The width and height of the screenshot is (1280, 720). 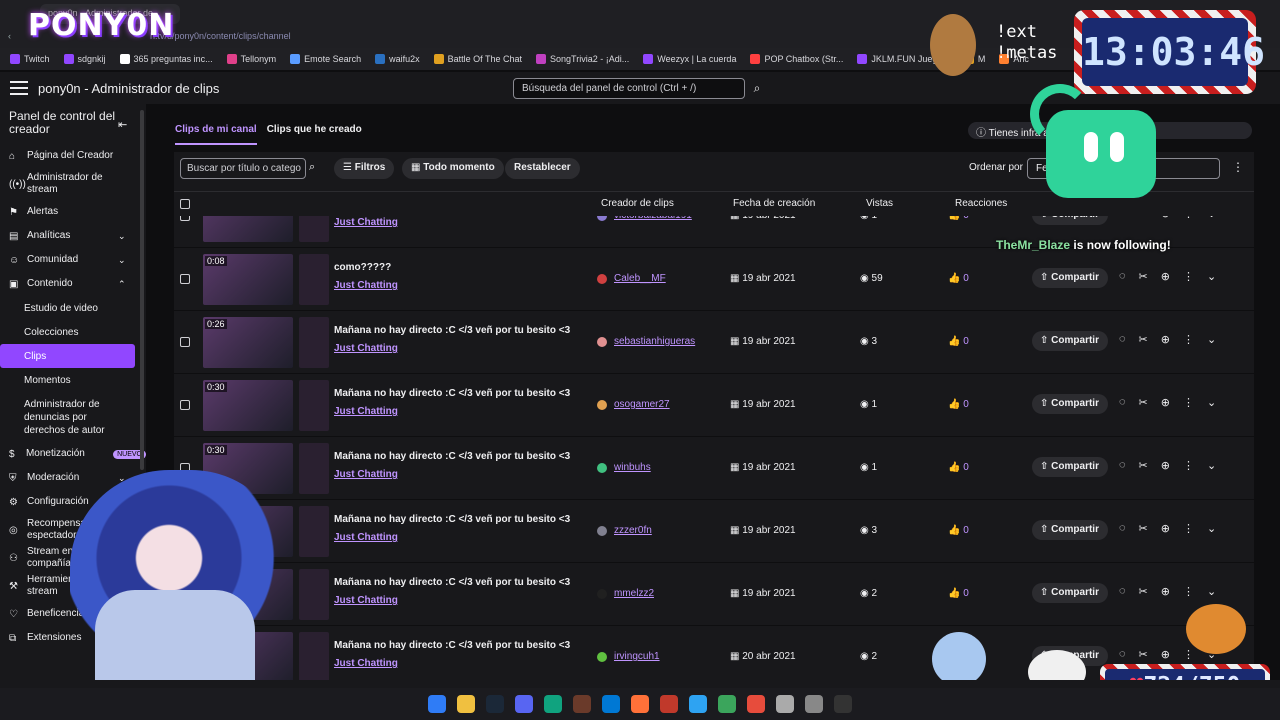 What do you see at coordinates (243, 168) in the screenshot?
I see `clip-search-input: Buscar por título o catego` at bounding box center [243, 168].